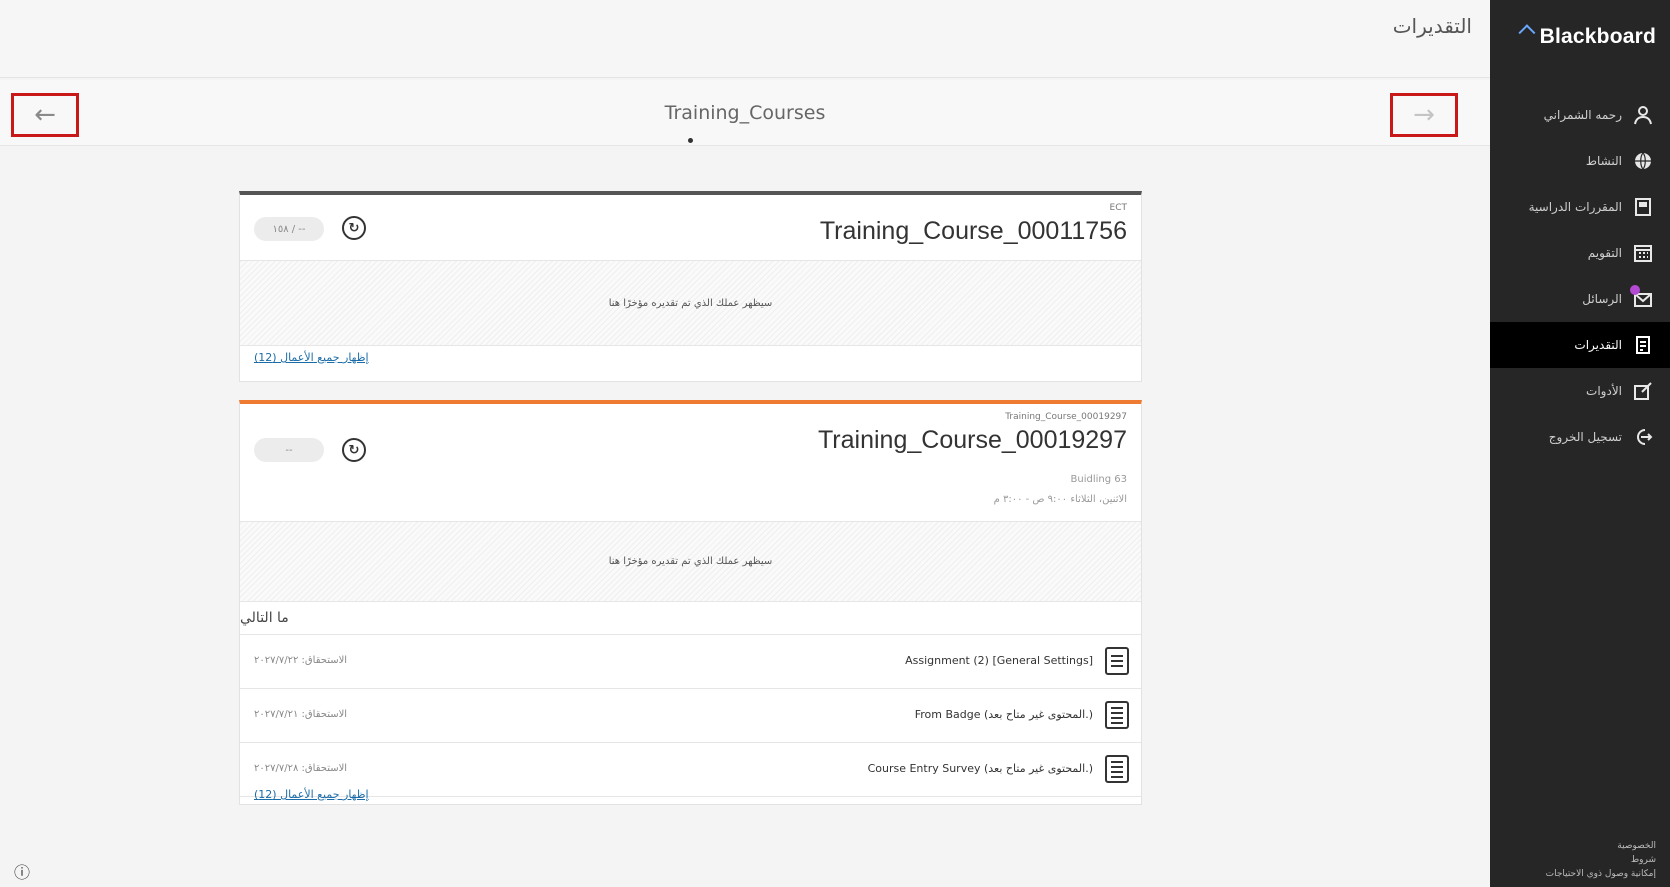  What do you see at coordinates (1643, 115) in the screenshot?
I see `user-icon` at bounding box center [1643, 115].